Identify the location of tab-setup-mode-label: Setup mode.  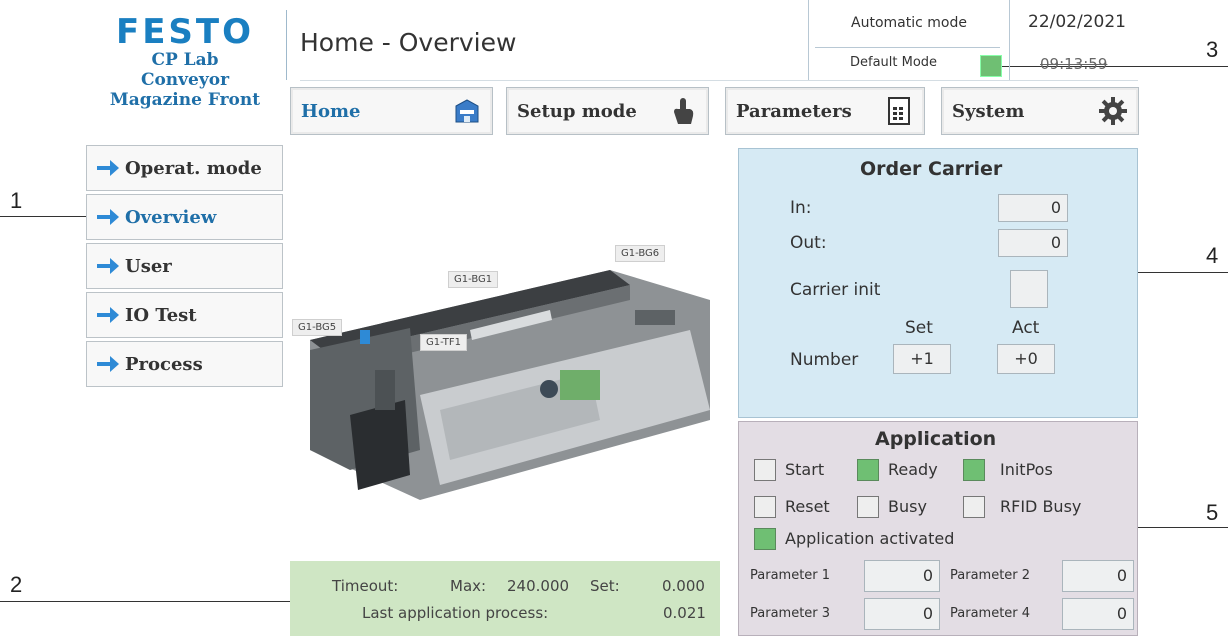
(577, 111).